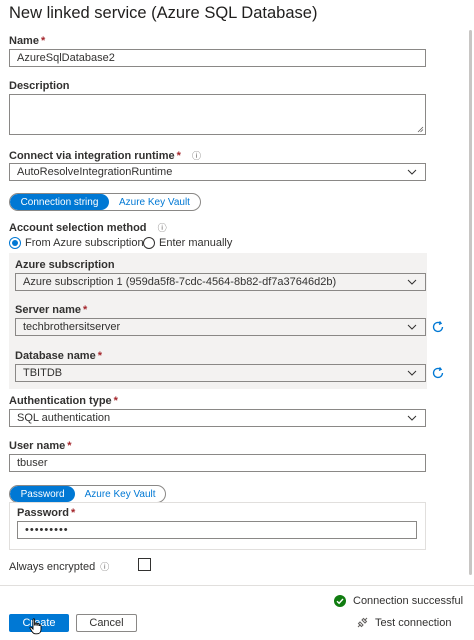 The width and height of the screenshot is (474, 640). Describe the element at coordinates (92, 156) in the screenshot. I see `integration-runtime-label-text: Connect via integration runtime` at that location.